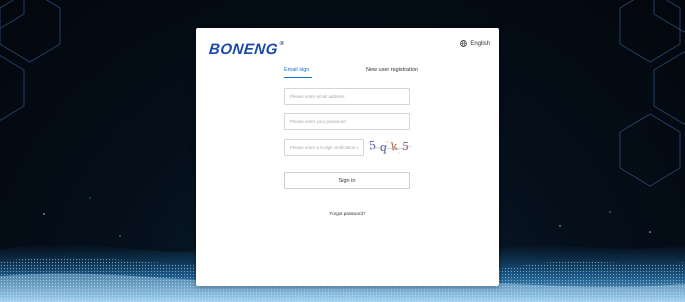 The width and height of the screenshot is (685, 302). Describe the element at coordinates (298, 72) in the screenshot. I see `tab-email-sign: Email sign` at that location.